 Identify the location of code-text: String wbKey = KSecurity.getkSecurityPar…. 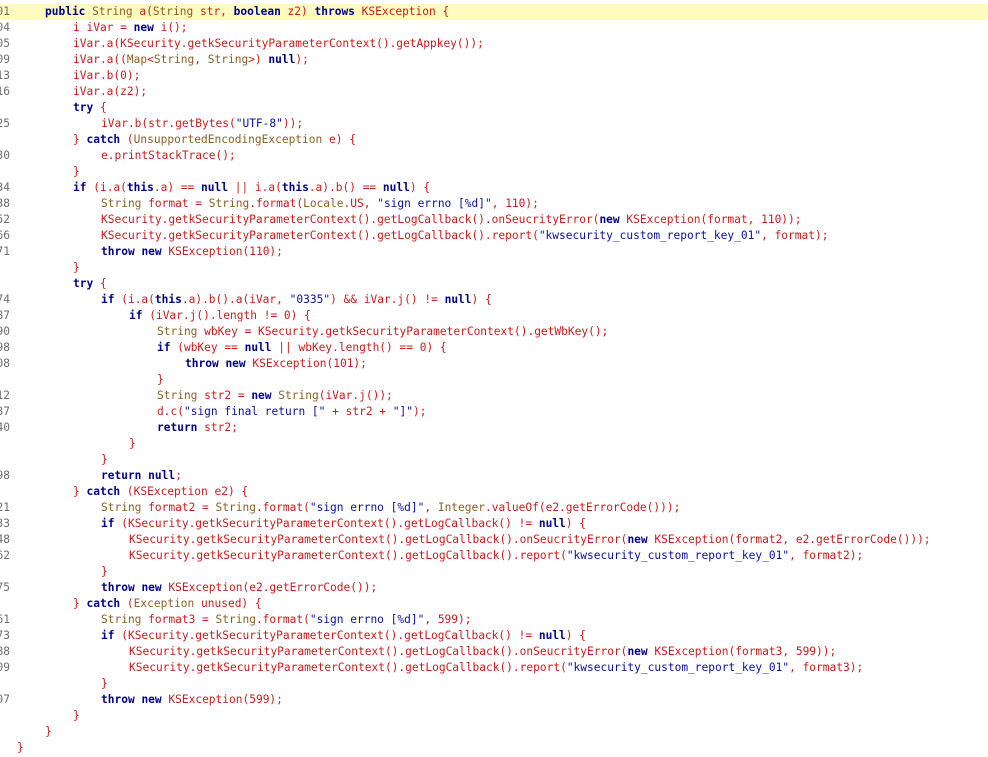
(382, 332).